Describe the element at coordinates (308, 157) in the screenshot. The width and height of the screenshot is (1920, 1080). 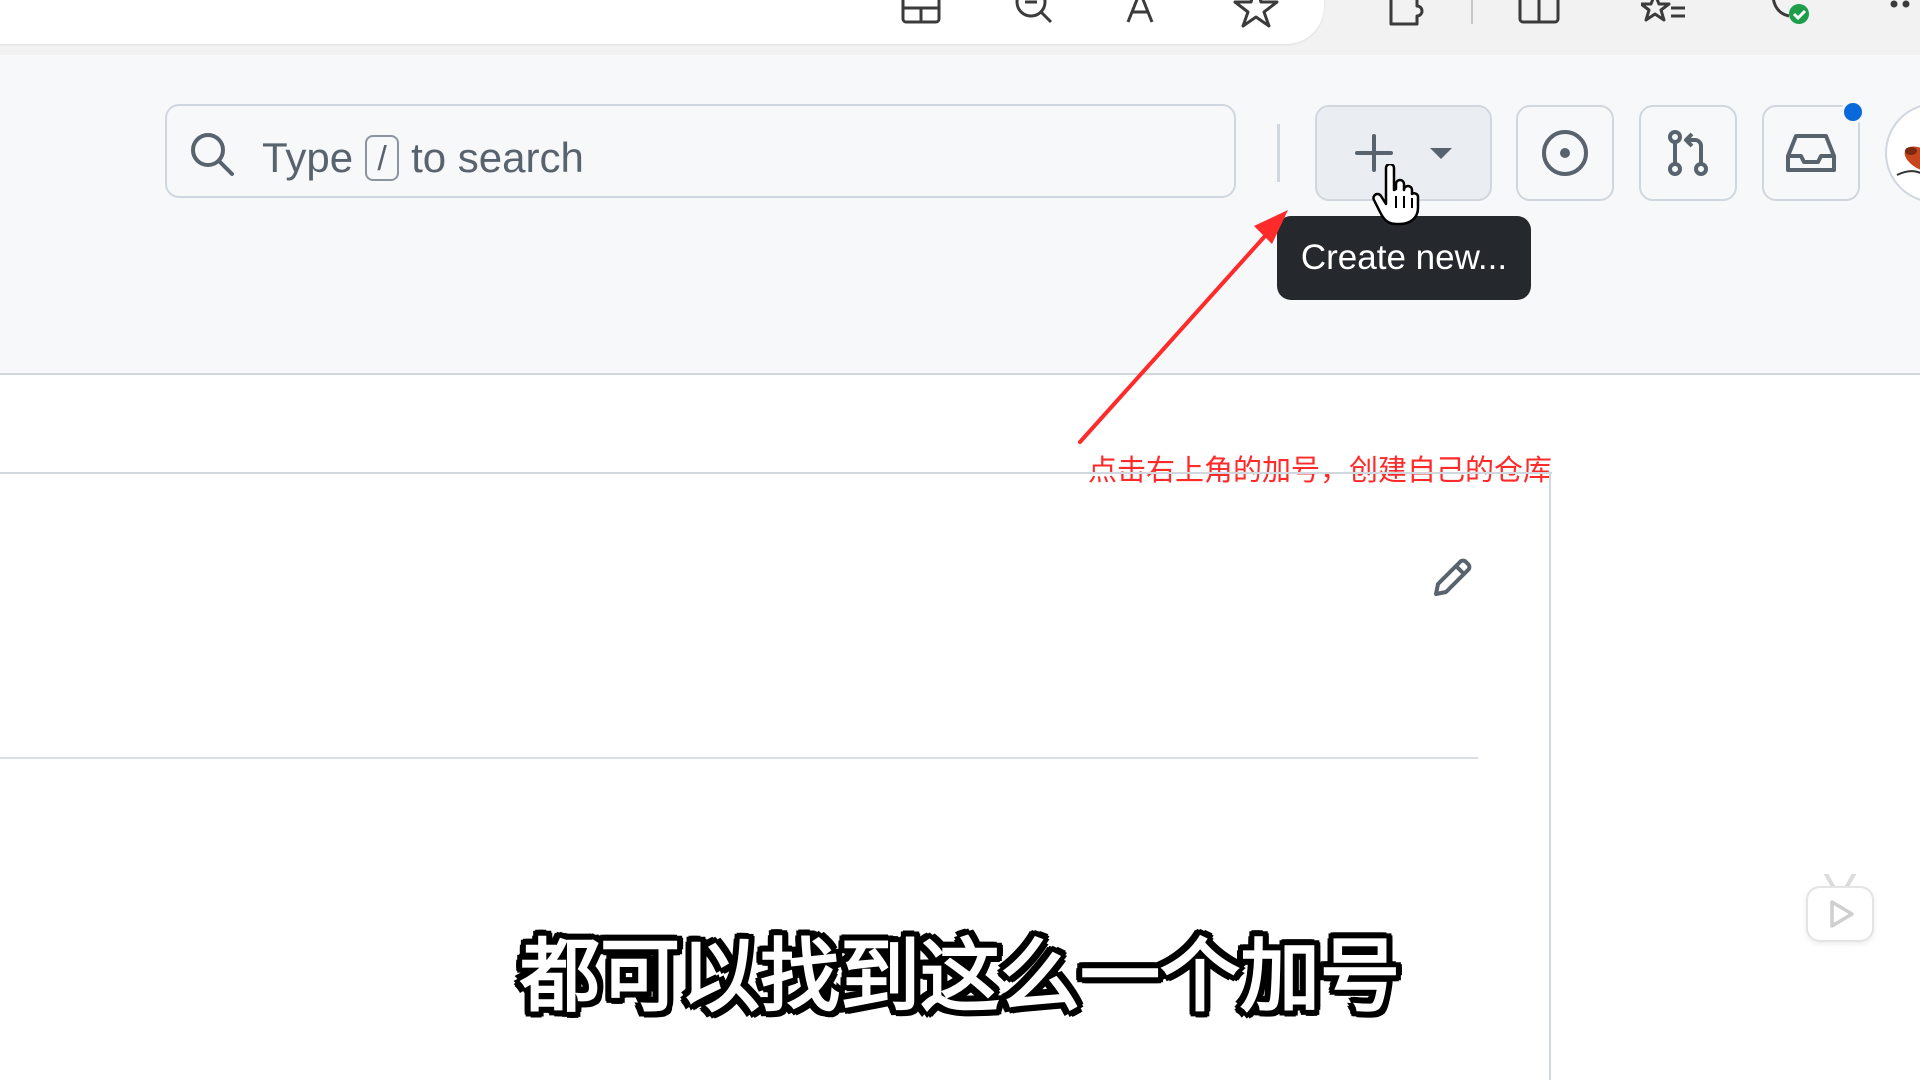
I see `search-prefix: Type` at that location.